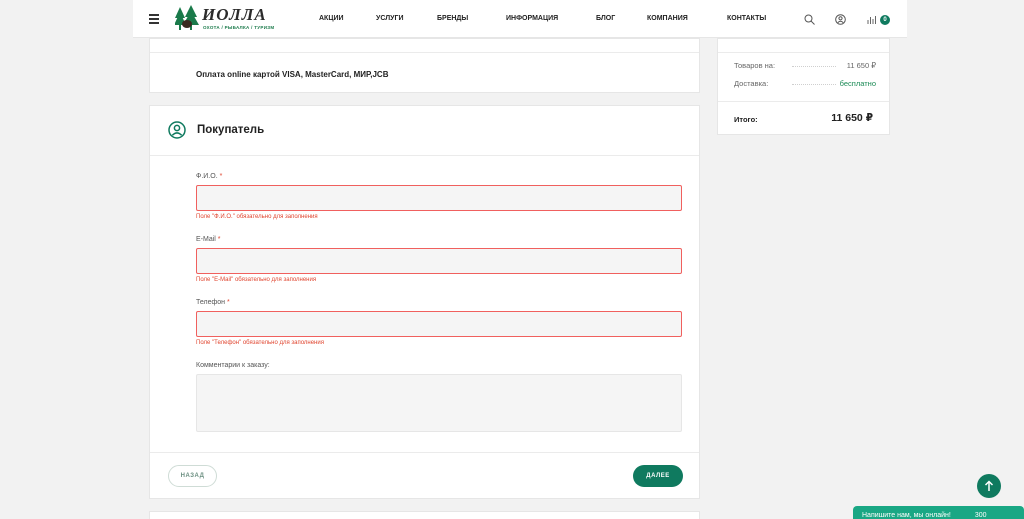  I want to click on next-section-panel, so click(424, 515).